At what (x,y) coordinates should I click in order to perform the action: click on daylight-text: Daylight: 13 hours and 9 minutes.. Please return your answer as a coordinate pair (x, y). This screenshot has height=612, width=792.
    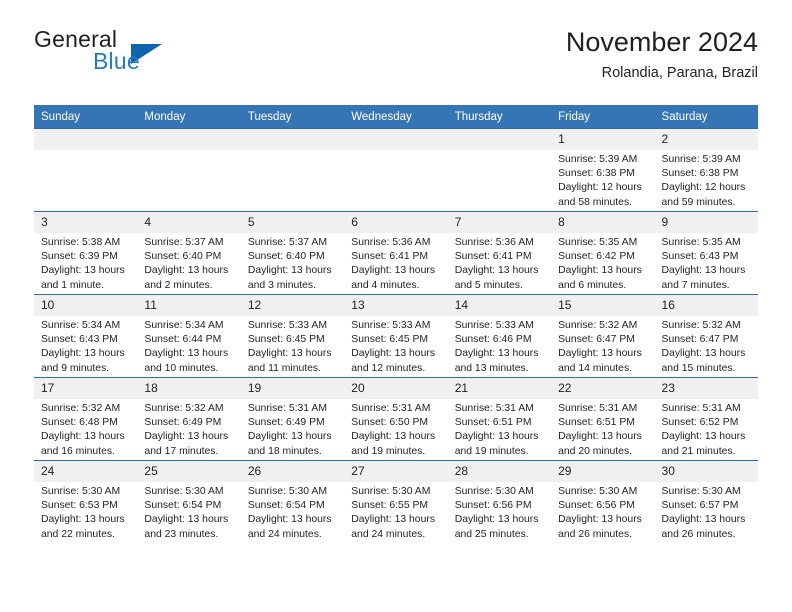
    Looking at the image, I should click on (83, 361).